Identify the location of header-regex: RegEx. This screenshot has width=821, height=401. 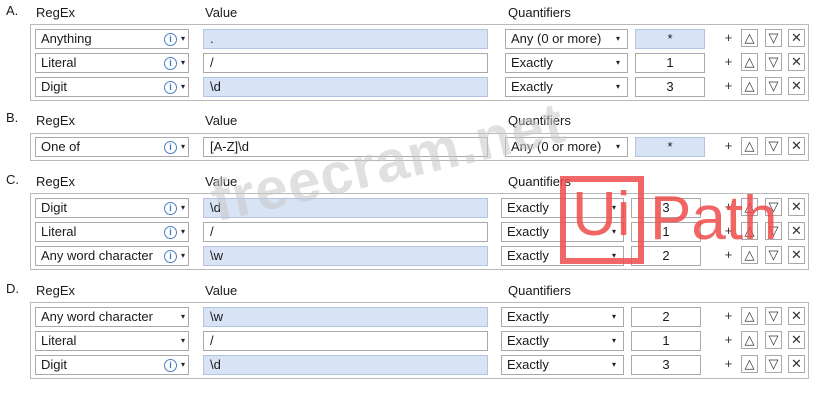
(56, 181).